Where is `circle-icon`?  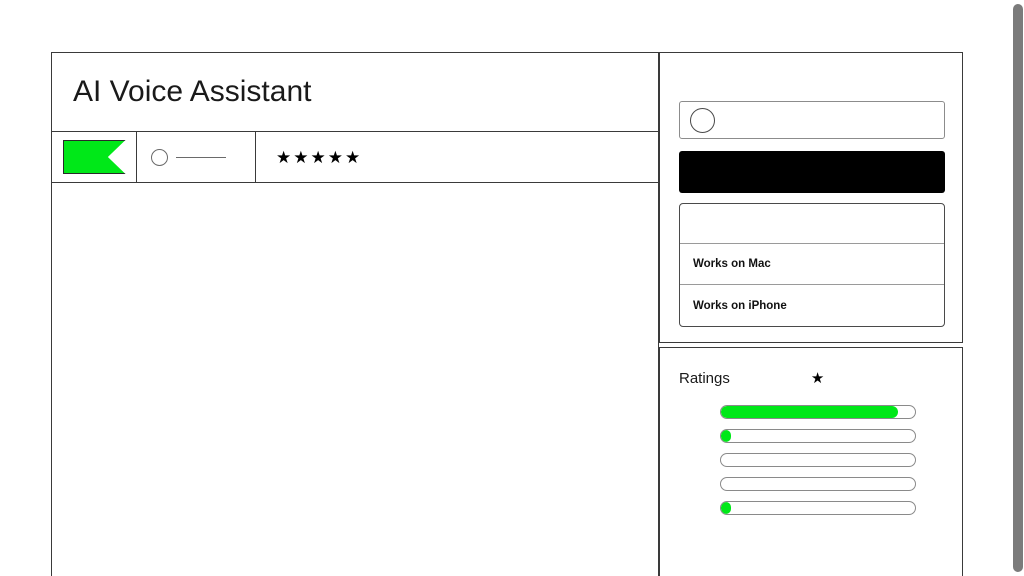
circle-icon is located at coordinates (702, 120).